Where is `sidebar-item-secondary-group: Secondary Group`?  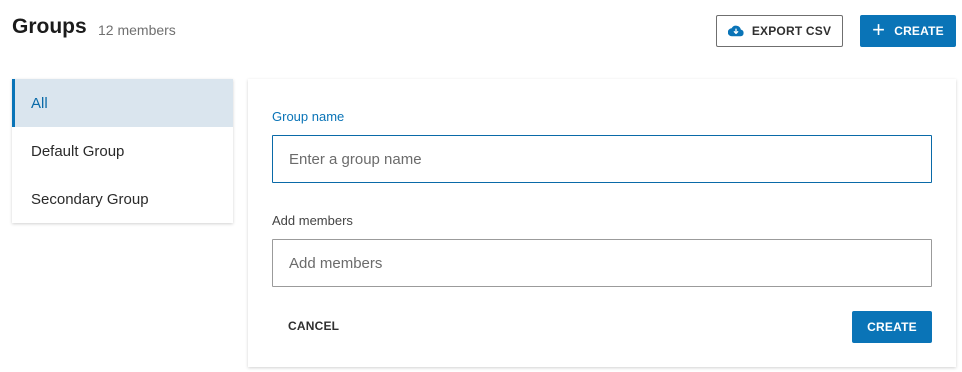 sidebar-item-secondary-group: Secondary Group is located at coordinates (122, 199).